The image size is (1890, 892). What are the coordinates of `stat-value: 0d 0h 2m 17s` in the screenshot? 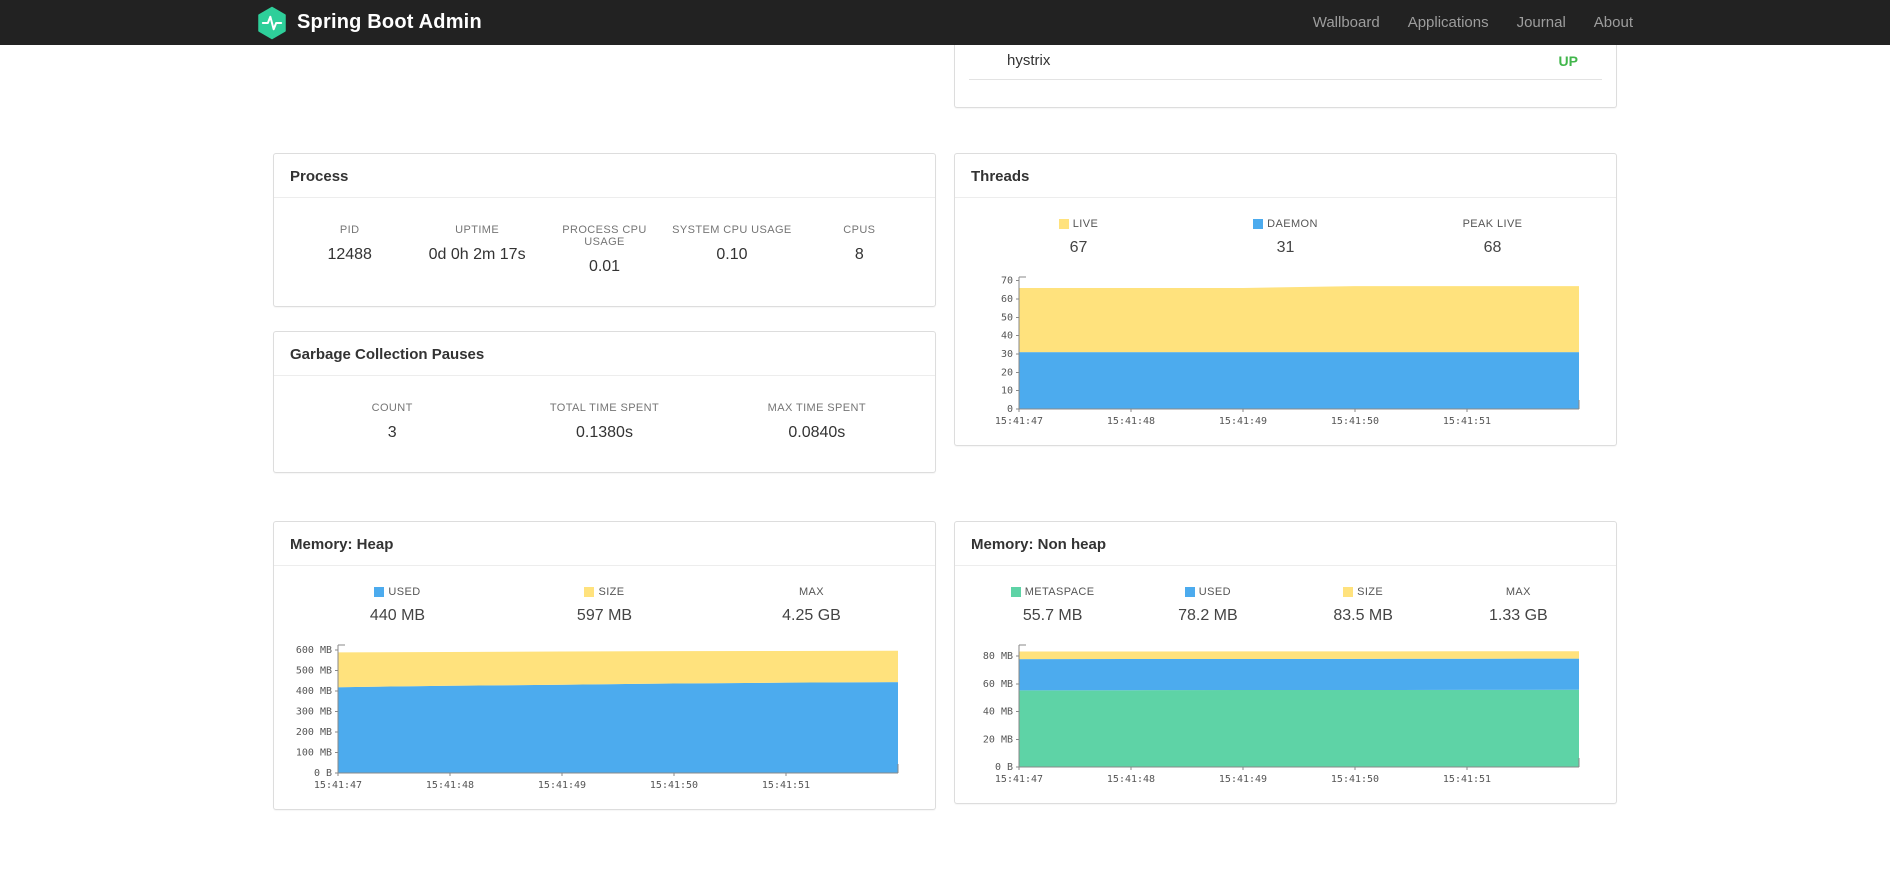 It's located at (477, 254).